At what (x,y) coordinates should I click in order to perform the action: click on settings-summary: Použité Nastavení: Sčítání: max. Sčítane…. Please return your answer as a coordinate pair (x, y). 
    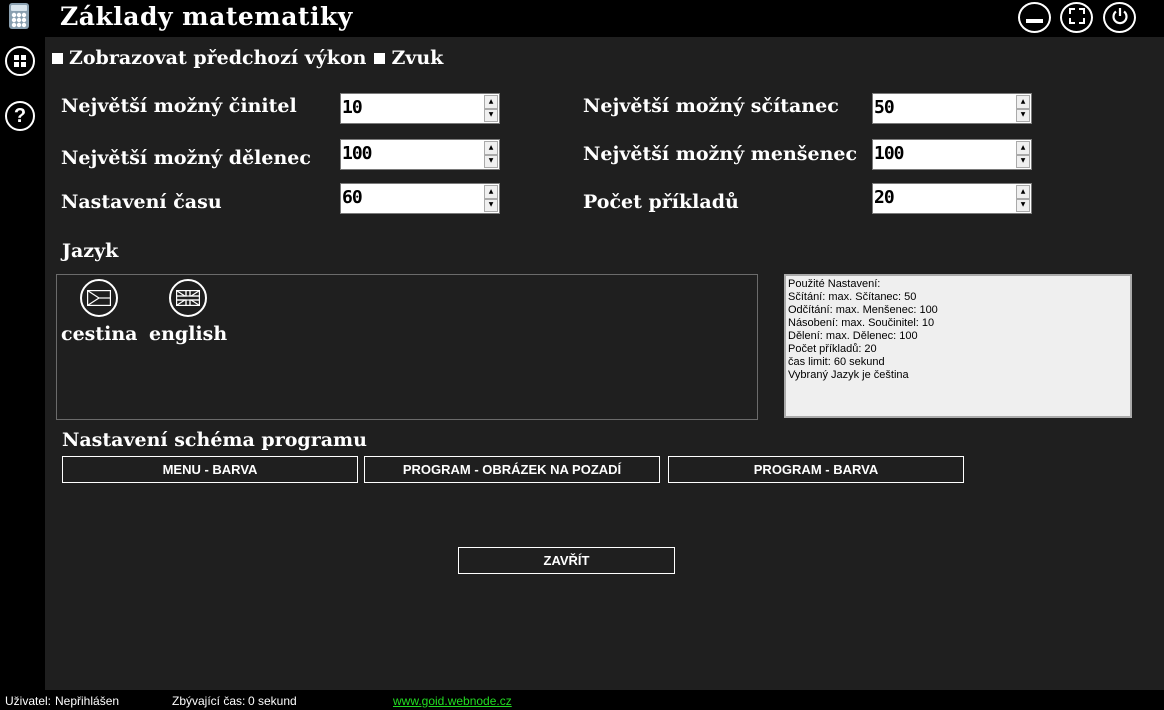
    Looking at the image, I should click on (958, 346).